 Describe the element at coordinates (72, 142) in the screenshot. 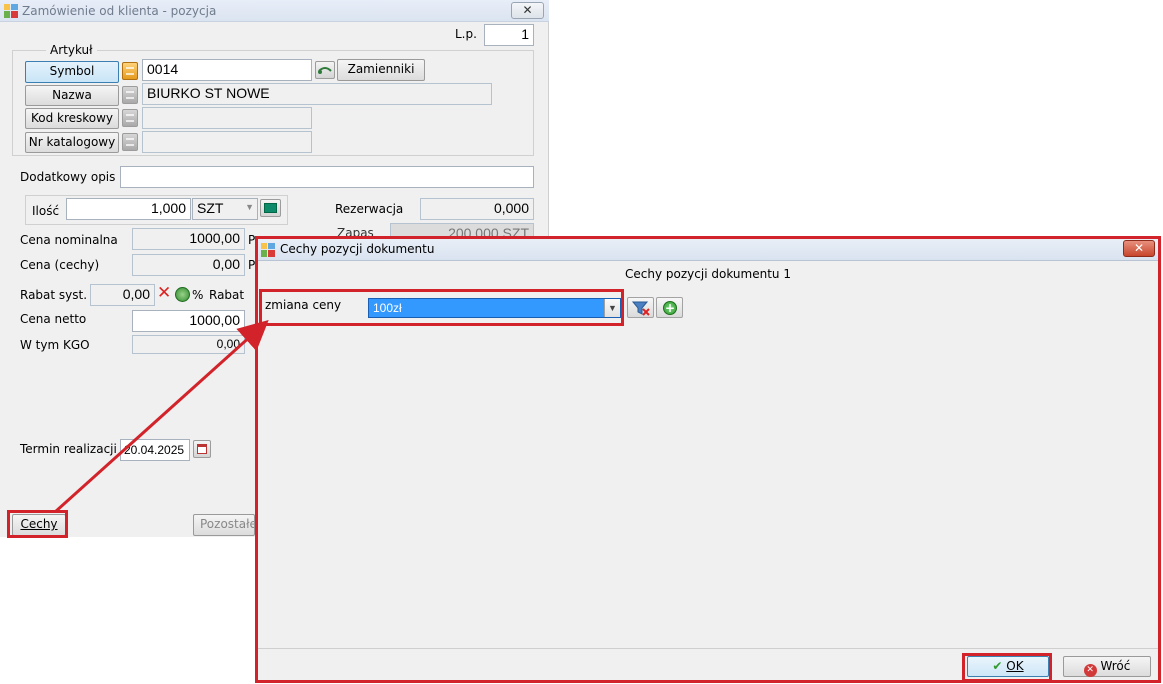

I see `nr-katalogowy-button: Nr katalogowy` at that location.